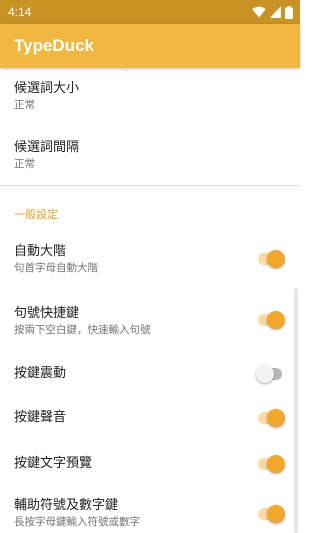 Image resolution: width=320 pixels, height=533 pixels. Describe the element at coordinates (296, 410) in the screenshot. I see `scrollbar` at that location.